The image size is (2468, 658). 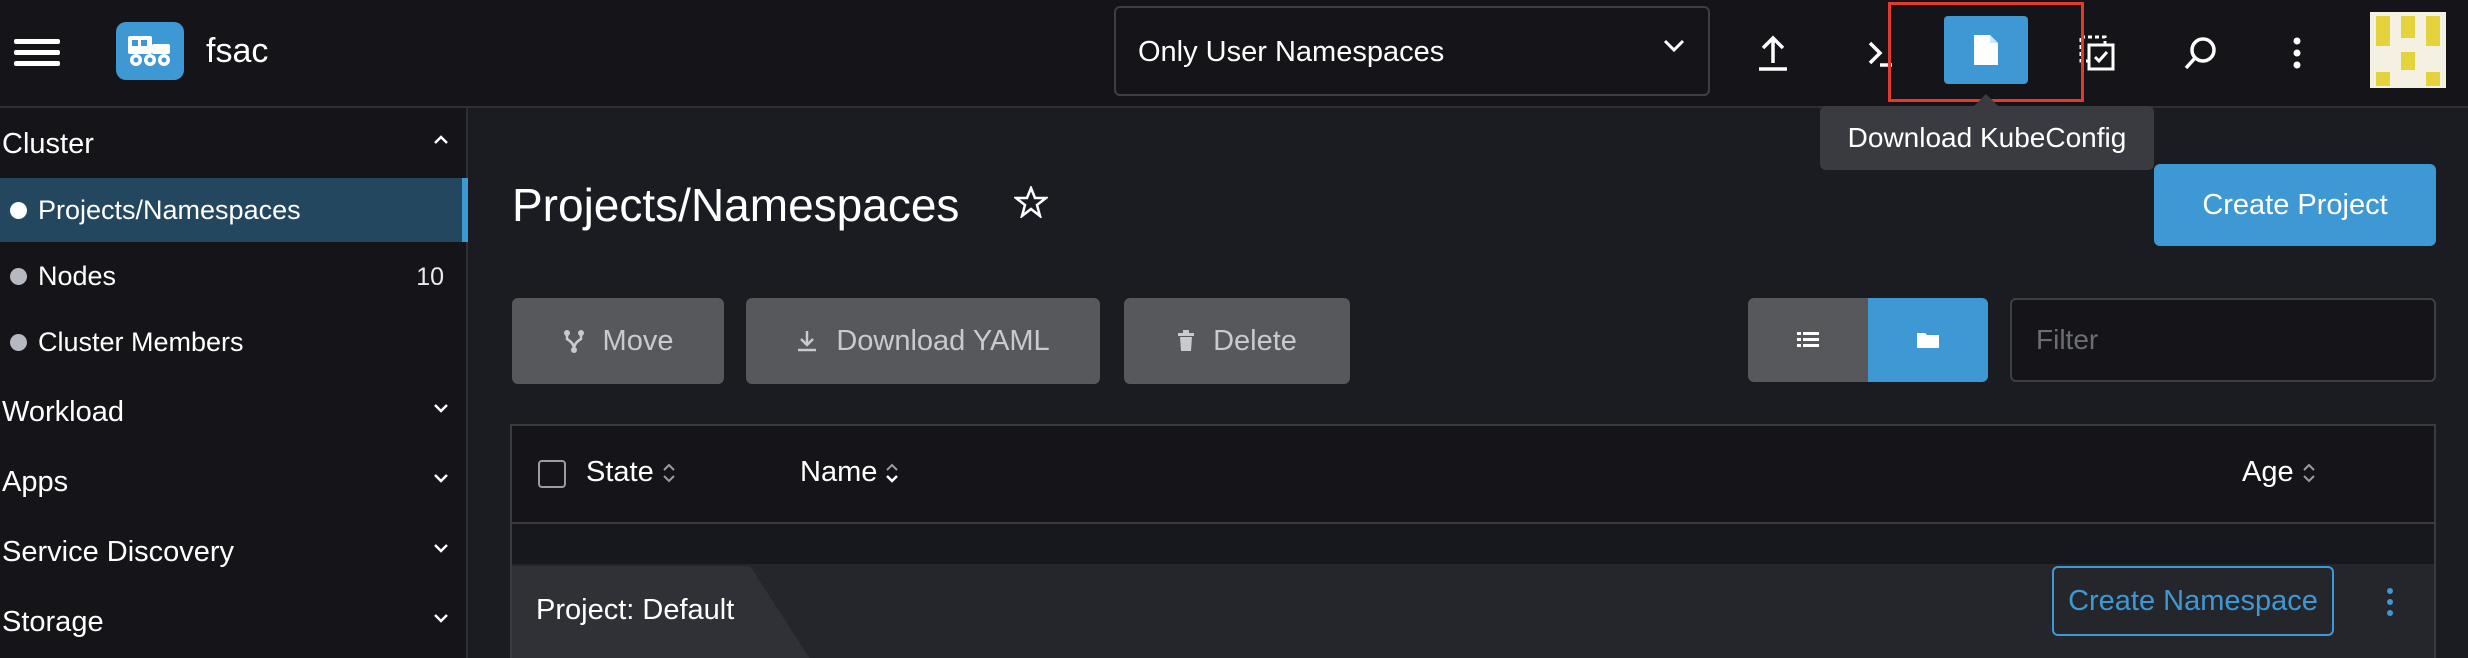 What do you see at coordinates (53, 622) in the screenshot?
I see `sidebar-group-label: Storage` at bounding box center [53, 622].